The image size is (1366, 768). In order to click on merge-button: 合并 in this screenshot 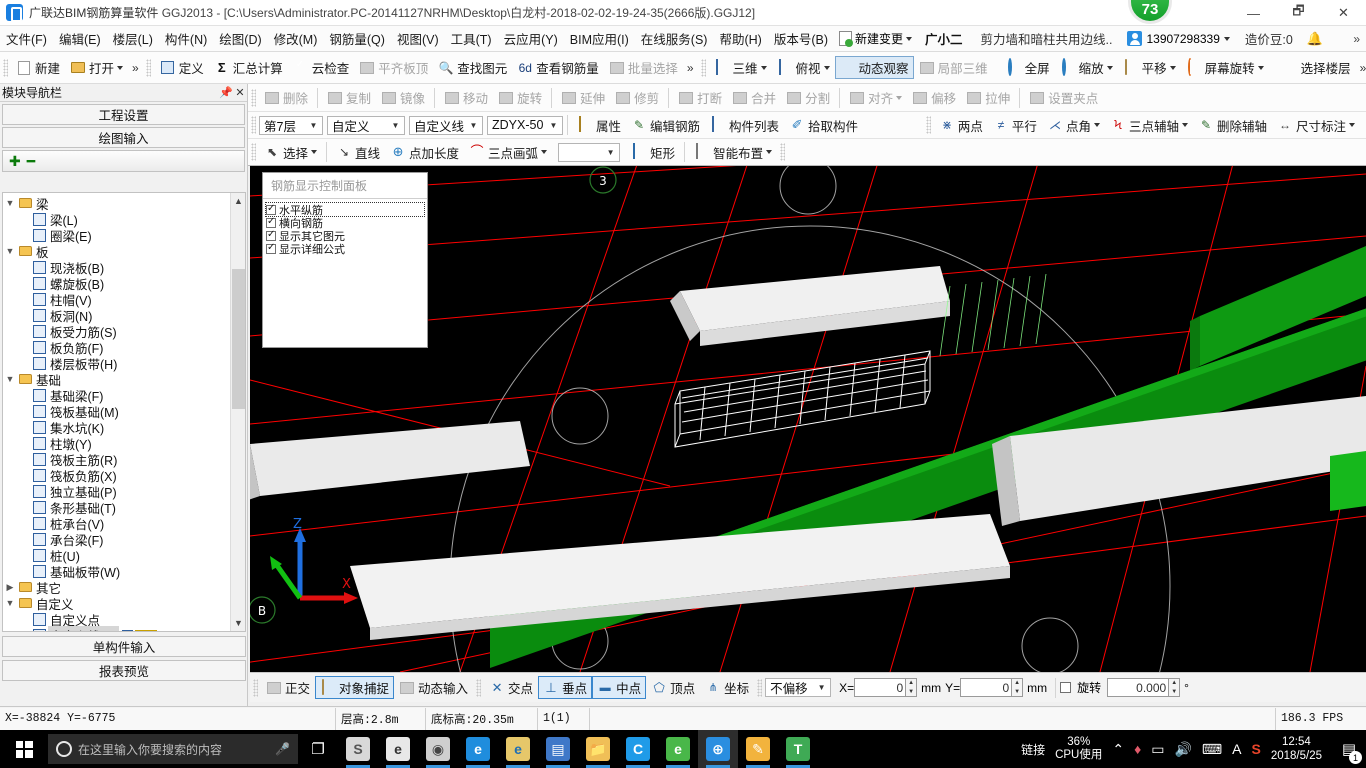, I will do `click(754, 97)`.